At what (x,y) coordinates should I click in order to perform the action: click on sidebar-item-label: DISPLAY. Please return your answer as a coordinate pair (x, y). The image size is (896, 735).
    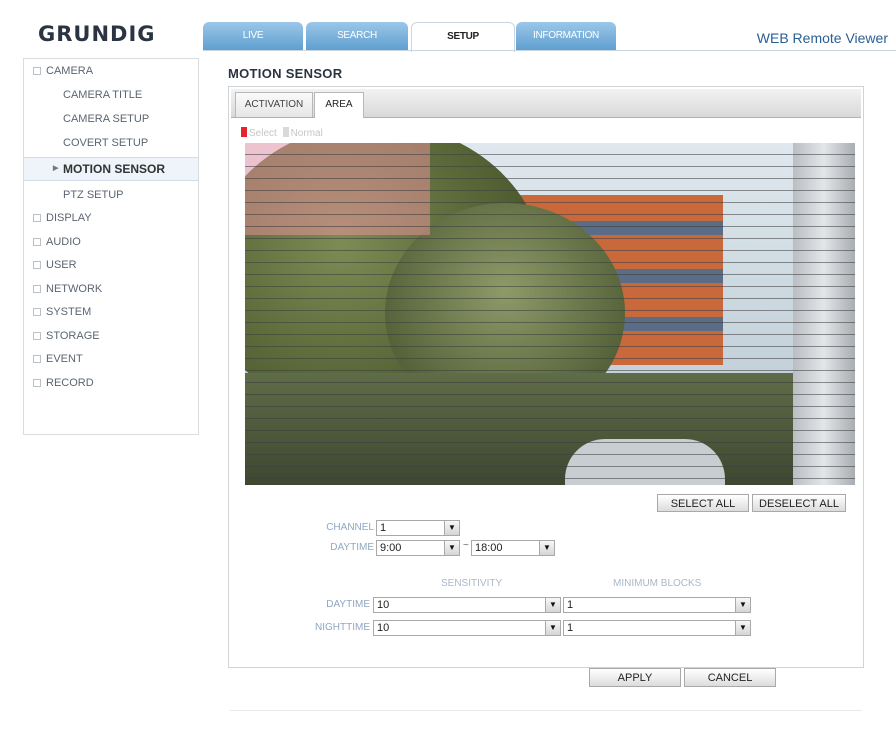
    Looking at the image, I should click on (69, 218).